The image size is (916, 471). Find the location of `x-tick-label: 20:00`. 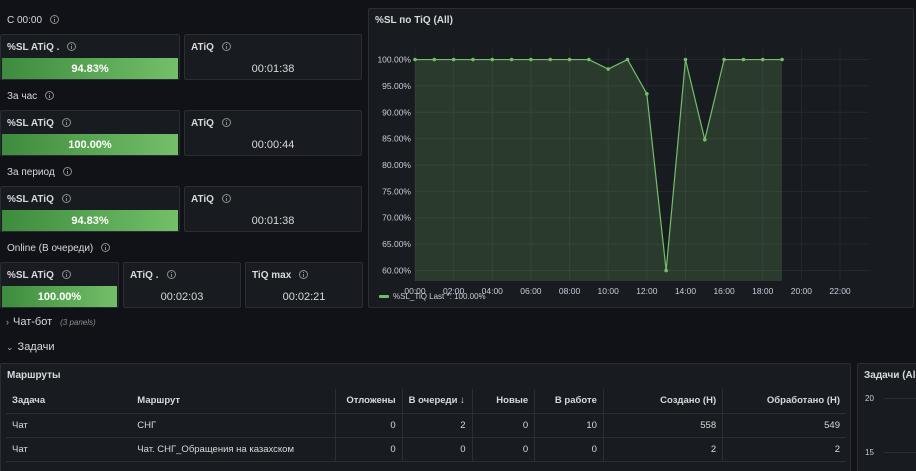

x-tick-label: 20:00 is located at coordinates (802, 291).